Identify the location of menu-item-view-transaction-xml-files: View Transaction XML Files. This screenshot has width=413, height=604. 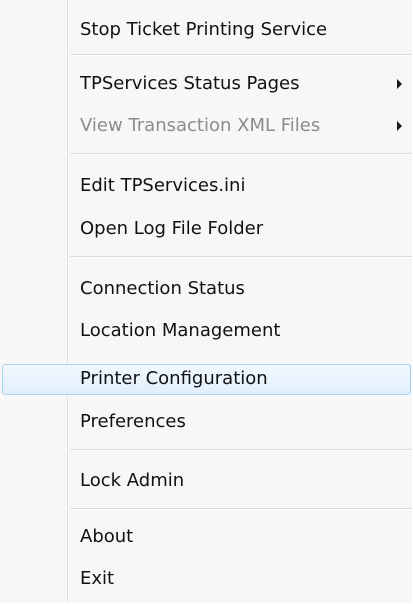
(200, 125).